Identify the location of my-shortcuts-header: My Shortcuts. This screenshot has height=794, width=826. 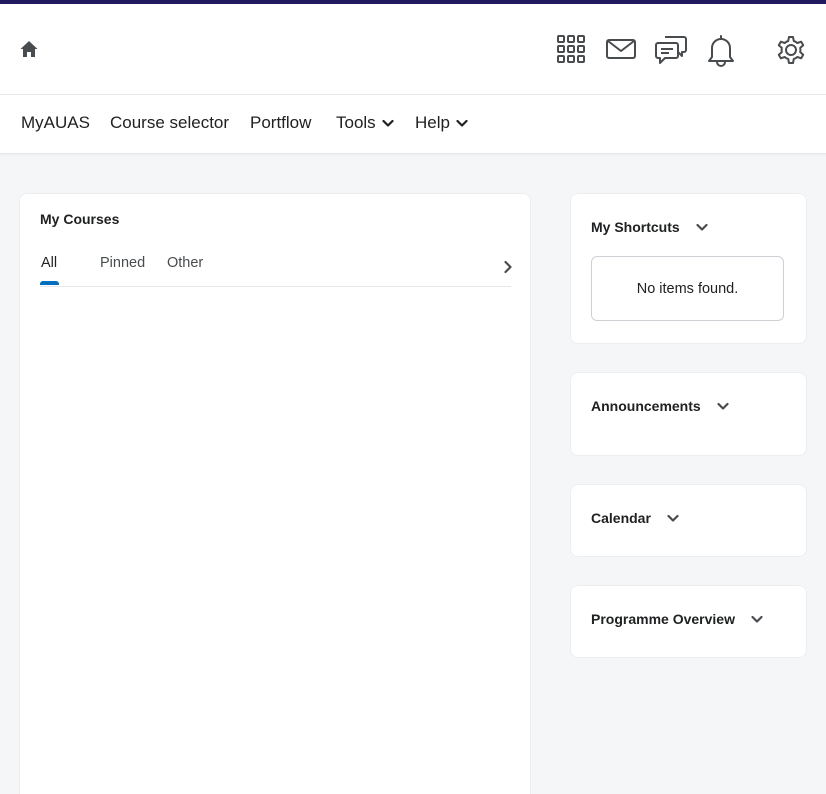
(649, 227).